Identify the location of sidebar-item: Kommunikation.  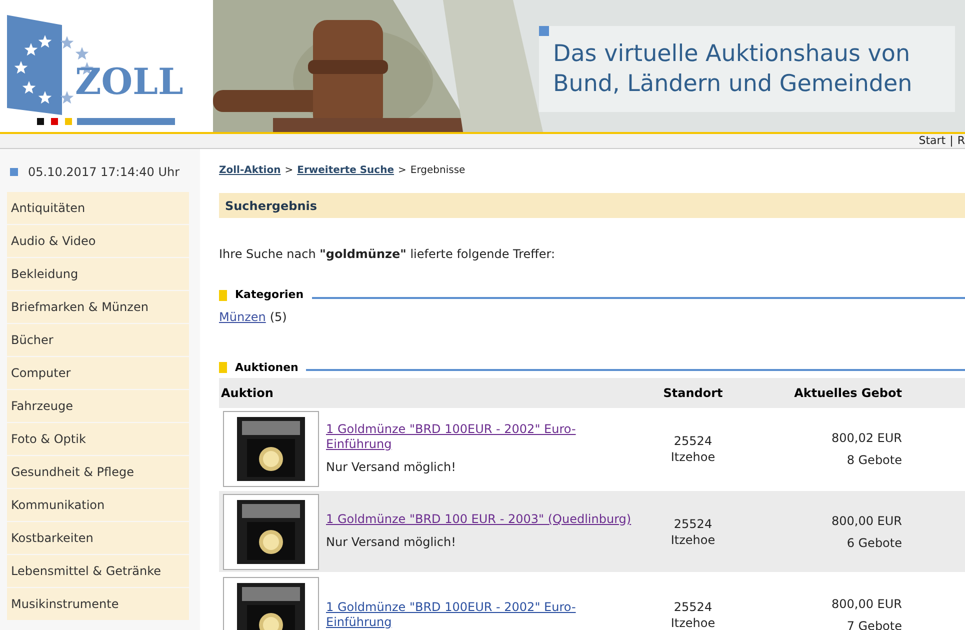
(98, 505).